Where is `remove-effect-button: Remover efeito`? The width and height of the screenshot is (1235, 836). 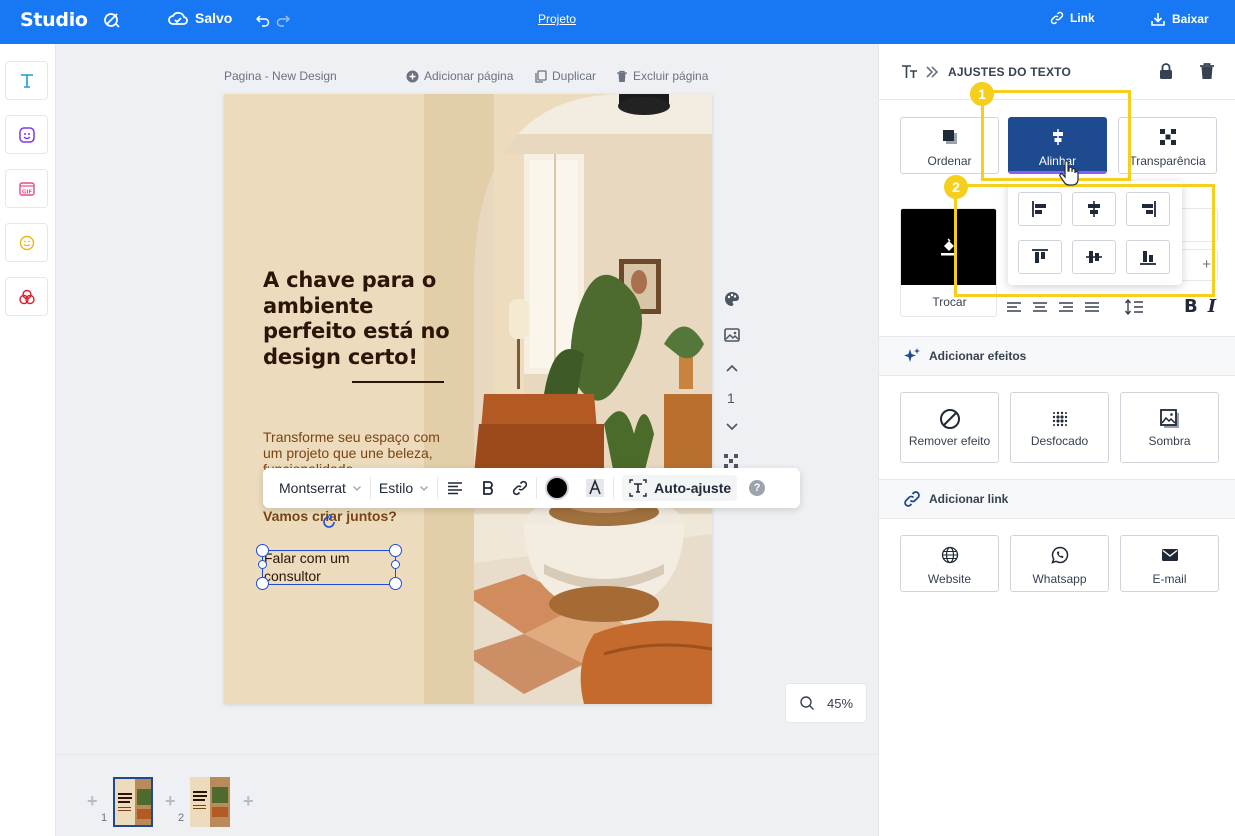
remove-effect-button: Remover efeito is located at coordinates (949, 427).